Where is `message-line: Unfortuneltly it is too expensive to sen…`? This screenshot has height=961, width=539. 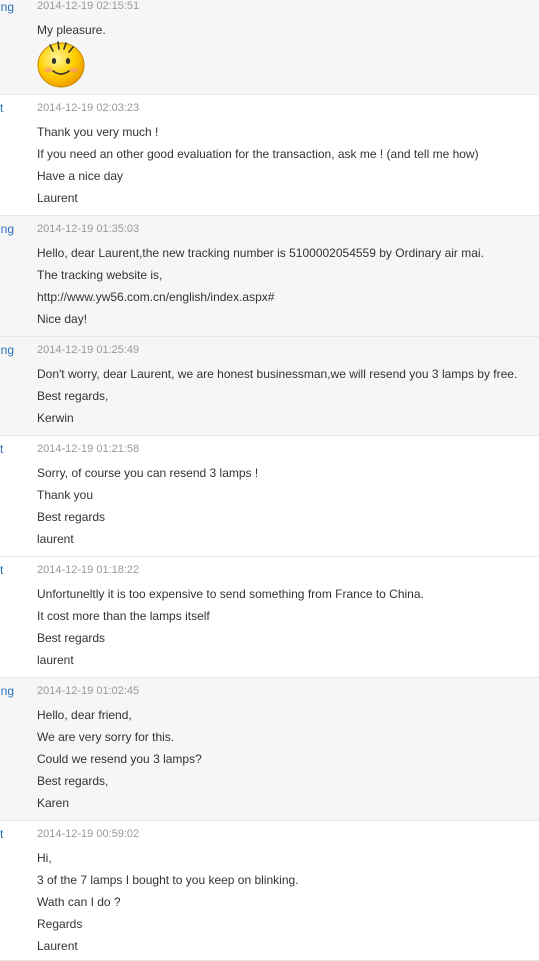
message-line: Unfortuneltly it is too expensive to sen… is located at coordinates (230, 594).